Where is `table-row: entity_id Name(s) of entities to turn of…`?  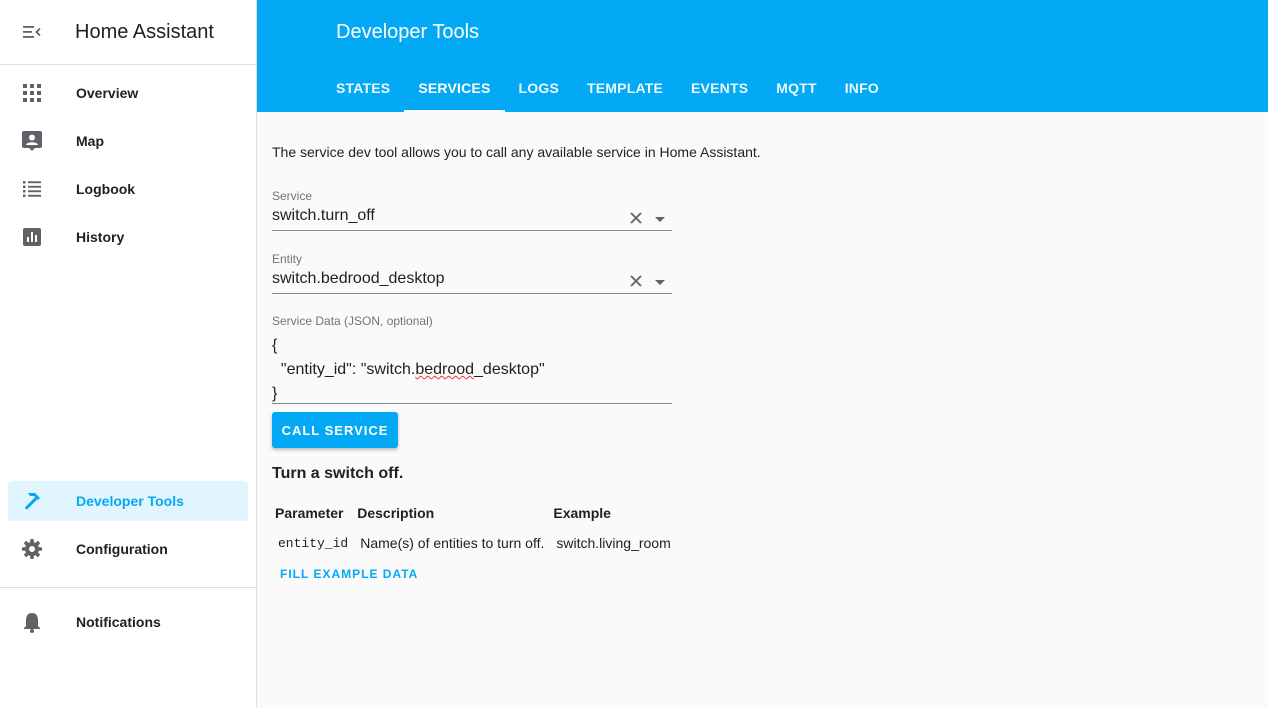 table-row: entity_id Name(s) of entities to turn of… is located at coordinates (476, 543).